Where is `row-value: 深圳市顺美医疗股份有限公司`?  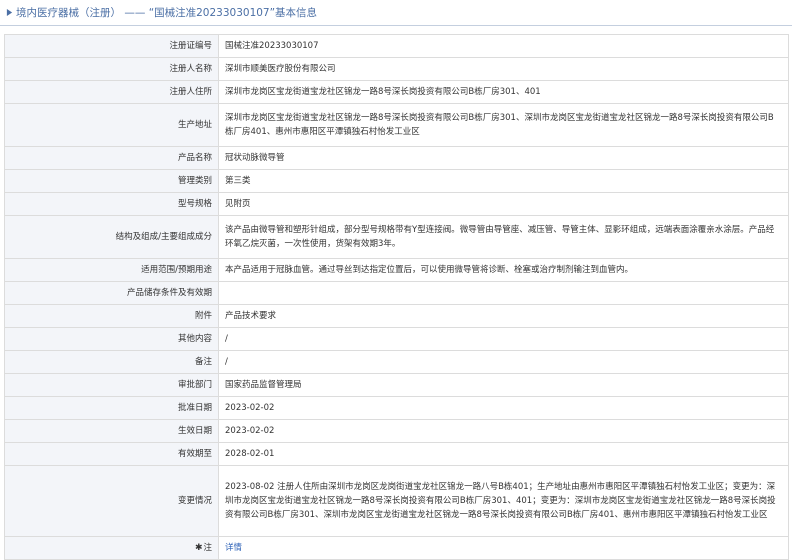
row-value: 深圳市顺美医疗股份有限公司 is located at coordinates (503, 69).